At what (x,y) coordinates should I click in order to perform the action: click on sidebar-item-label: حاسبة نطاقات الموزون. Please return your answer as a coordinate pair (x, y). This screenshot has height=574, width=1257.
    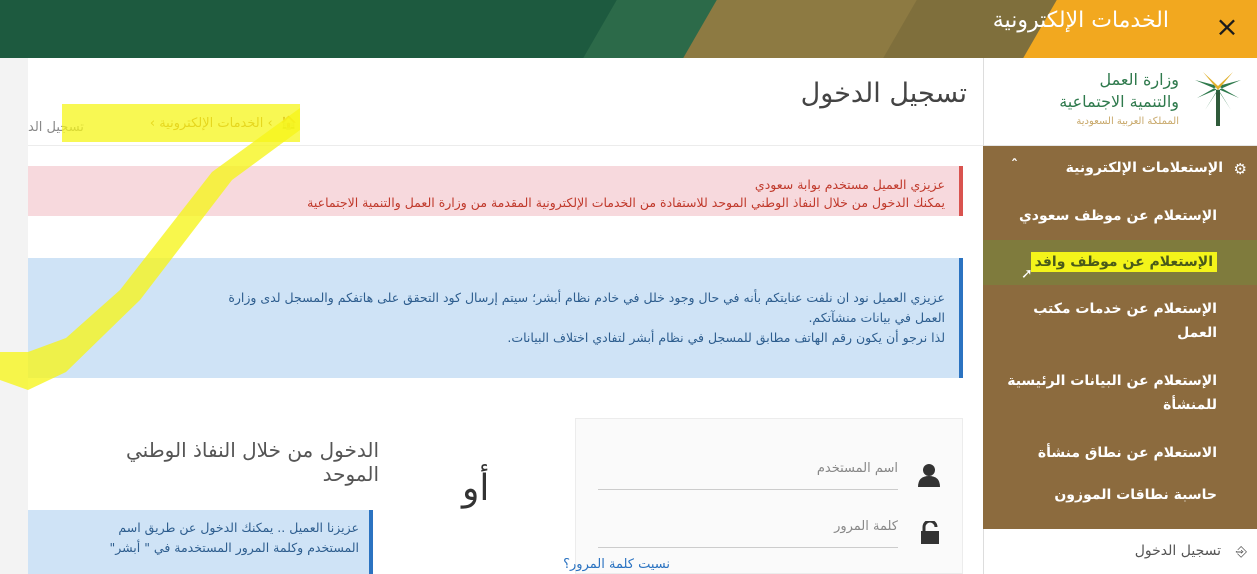
    Looking at the image, I should click on (1135, 495).